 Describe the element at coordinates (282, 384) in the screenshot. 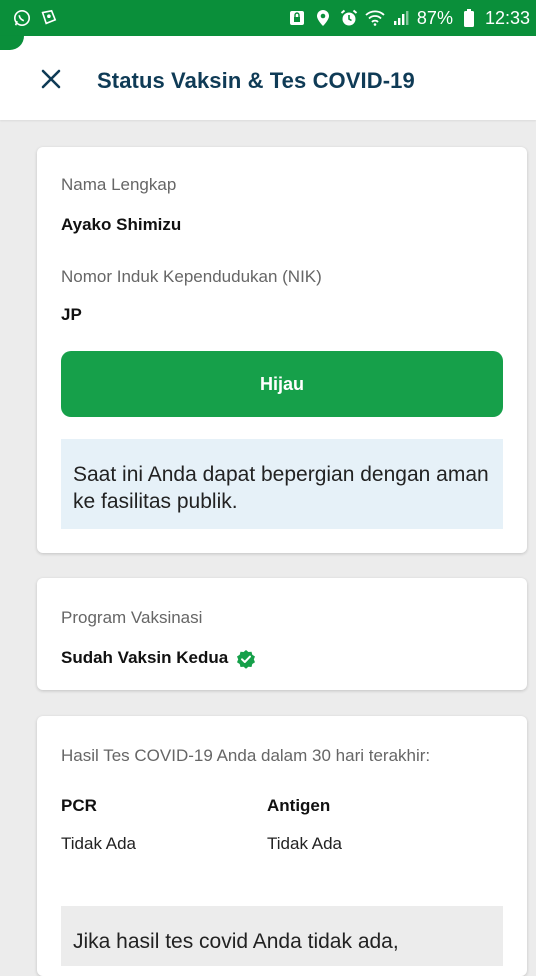

I see `health-status-button: Hijau` at that location.